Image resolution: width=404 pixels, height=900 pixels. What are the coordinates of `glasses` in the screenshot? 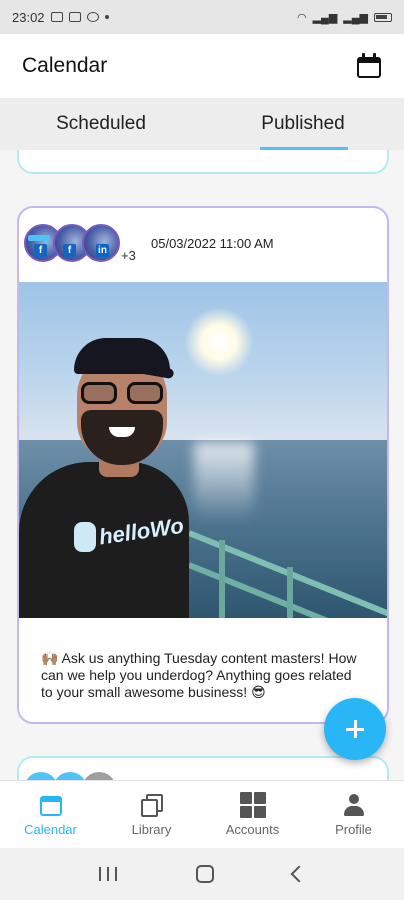 It's located at (124, 393).